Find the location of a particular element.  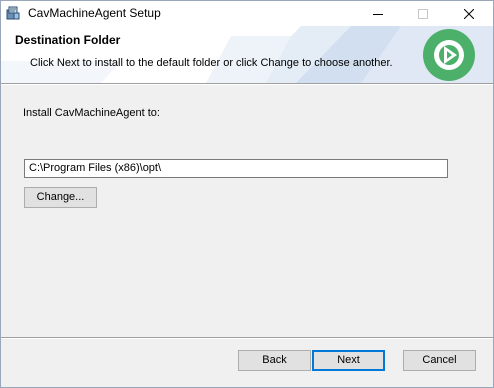

minimize-button is located at coordinates (378, 13).